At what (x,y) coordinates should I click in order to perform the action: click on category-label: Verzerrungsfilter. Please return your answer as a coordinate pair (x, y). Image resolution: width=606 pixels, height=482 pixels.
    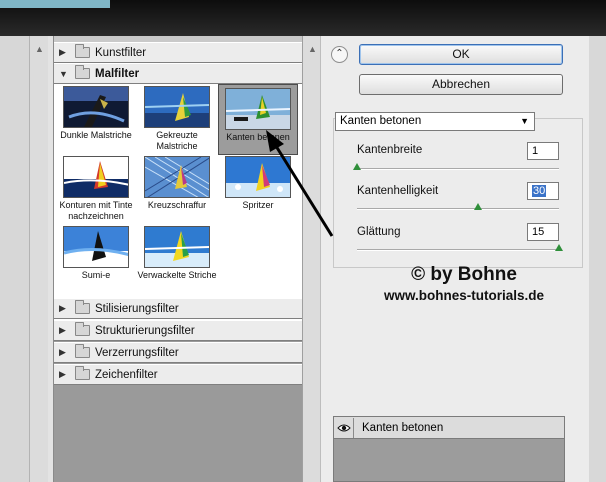
    Looking at the image, I should click on (137, 352).